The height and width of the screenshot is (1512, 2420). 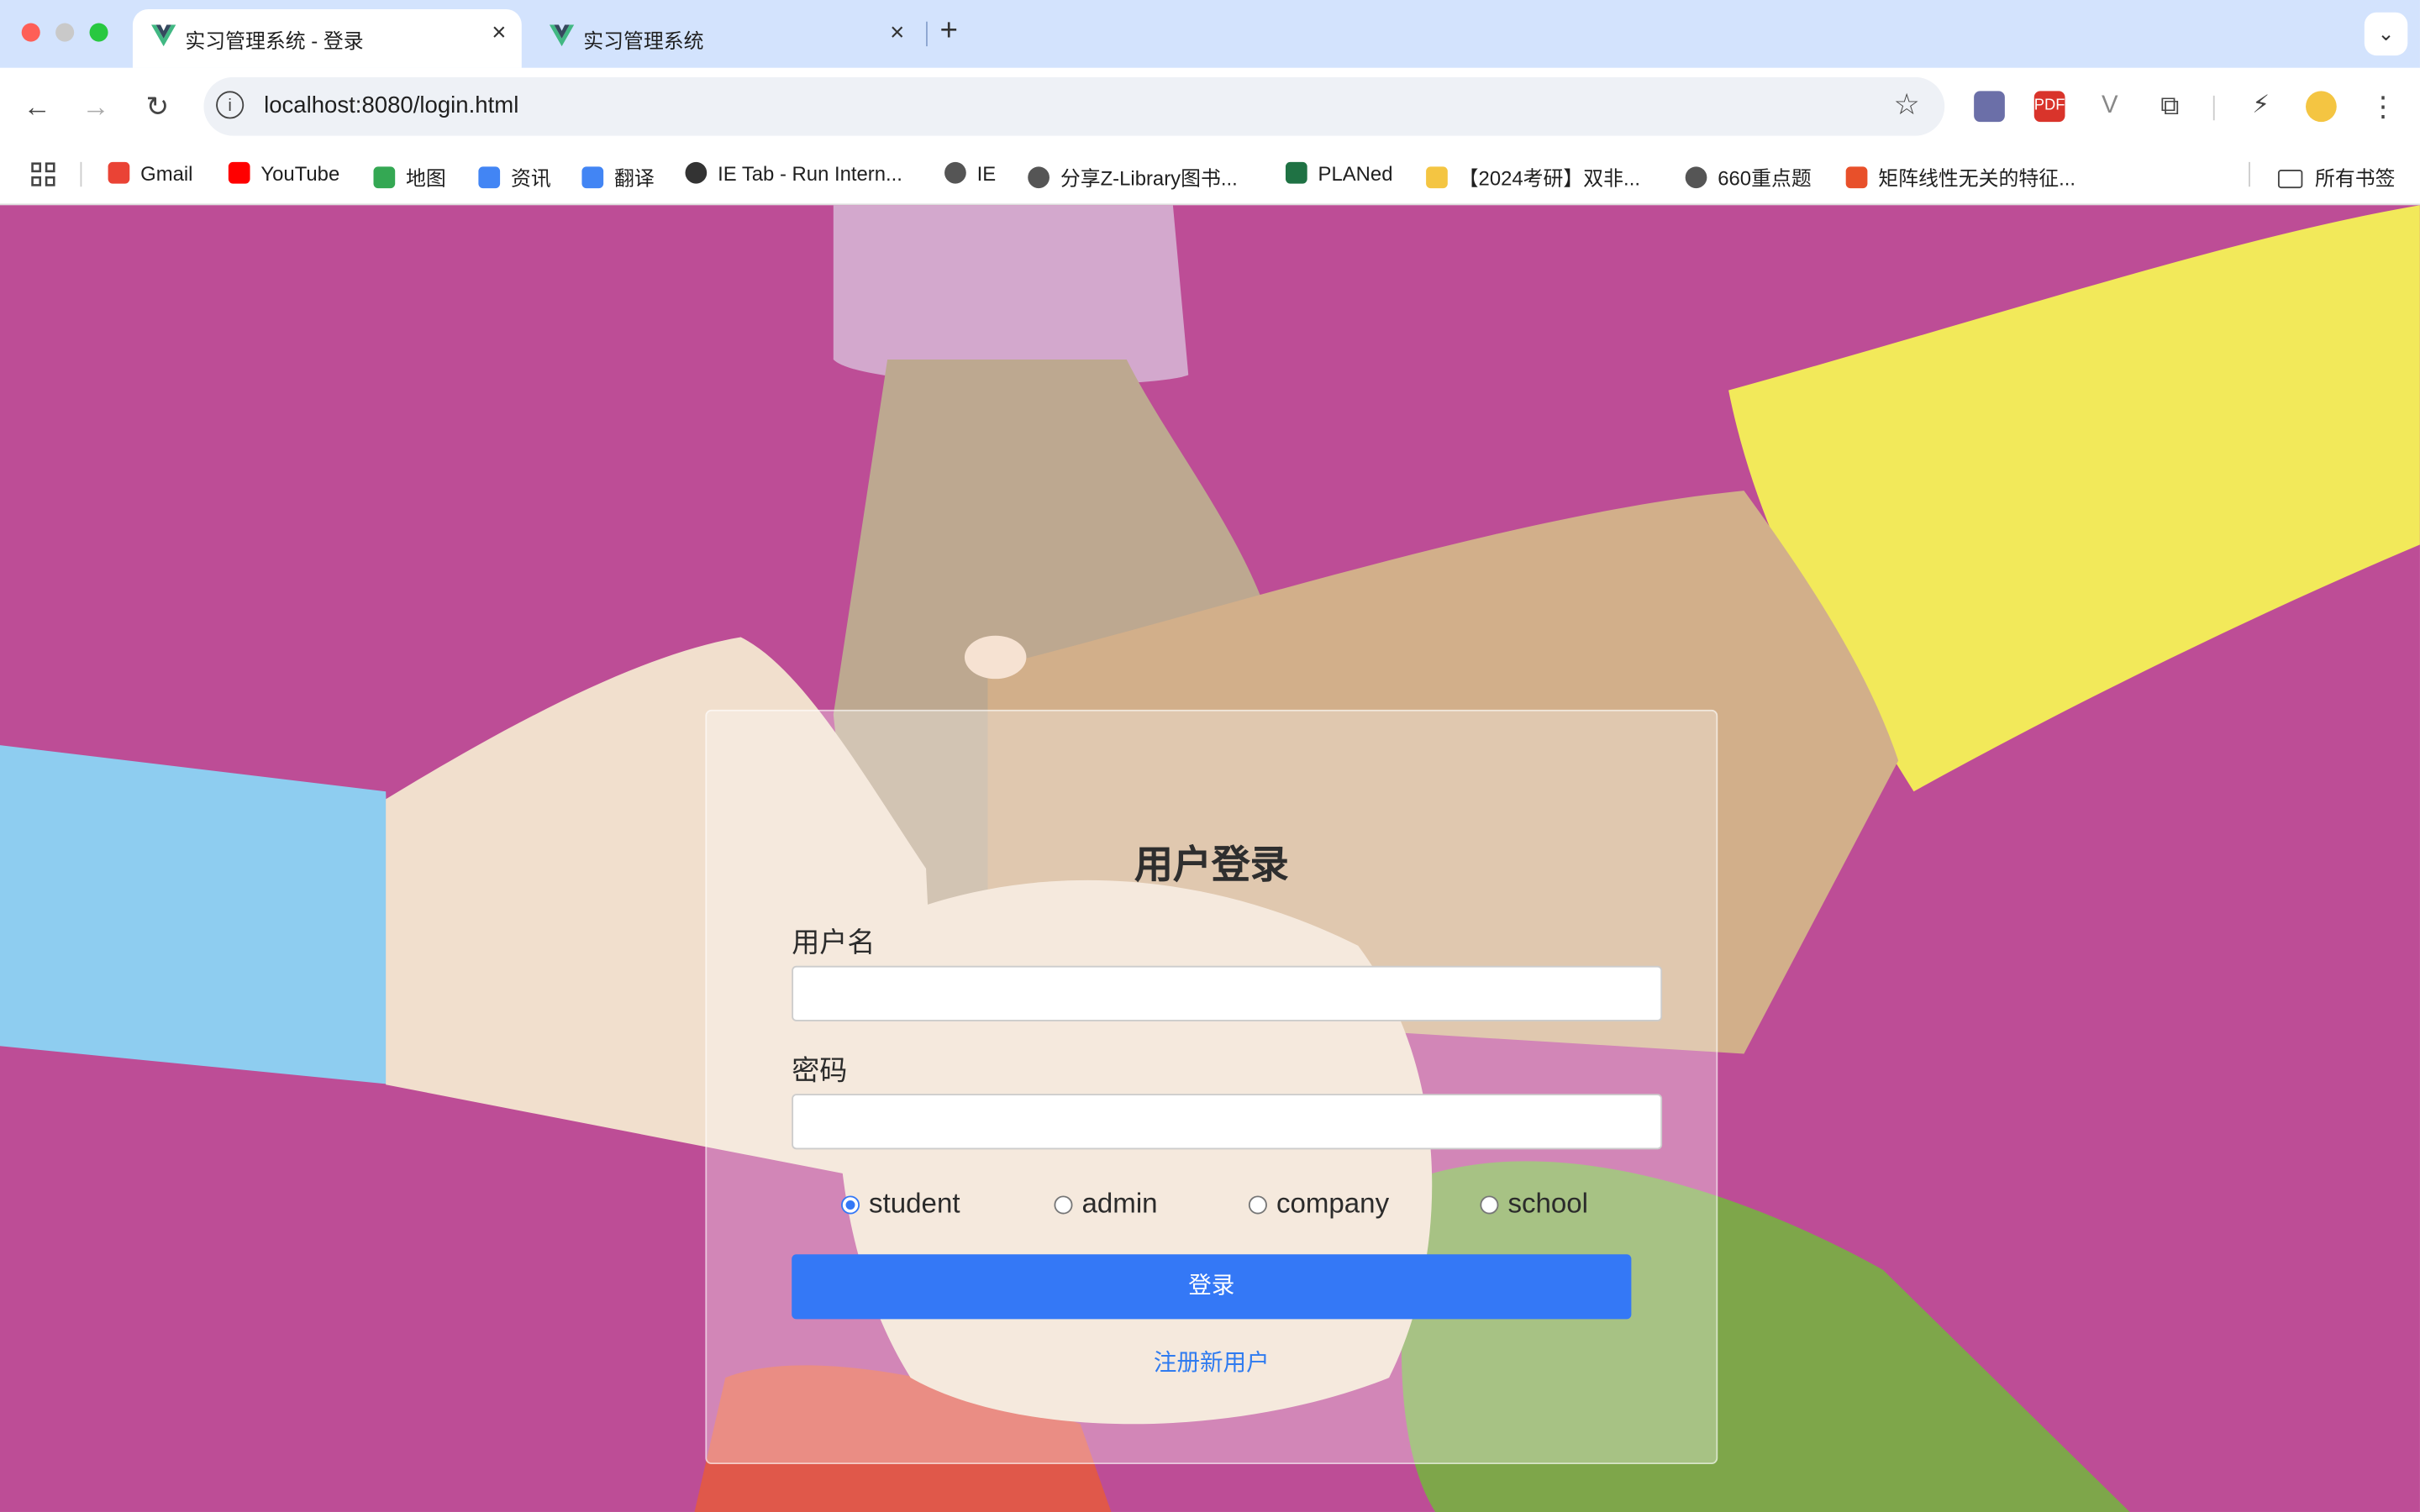 What do you see at coordinates (725, 38) in the screenshot?
I see `tab-system: 实习管理系统 ×` at bounding box center [725, 38].